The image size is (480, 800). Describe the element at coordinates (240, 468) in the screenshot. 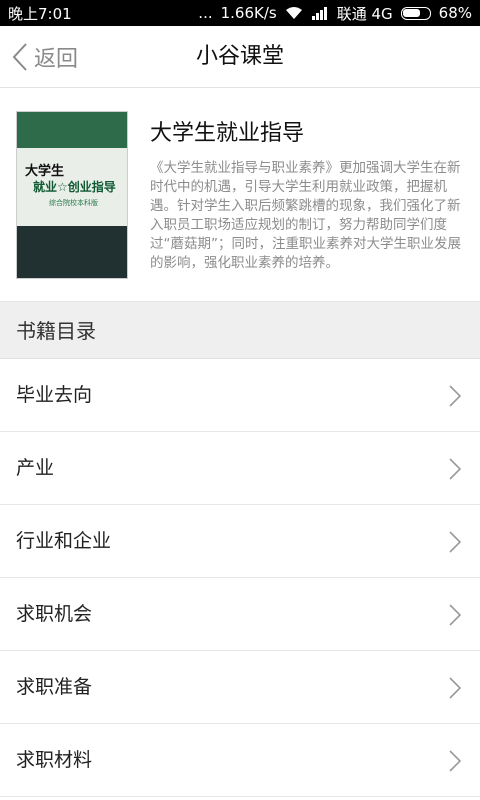

I see `list-item: 产业` at that location.